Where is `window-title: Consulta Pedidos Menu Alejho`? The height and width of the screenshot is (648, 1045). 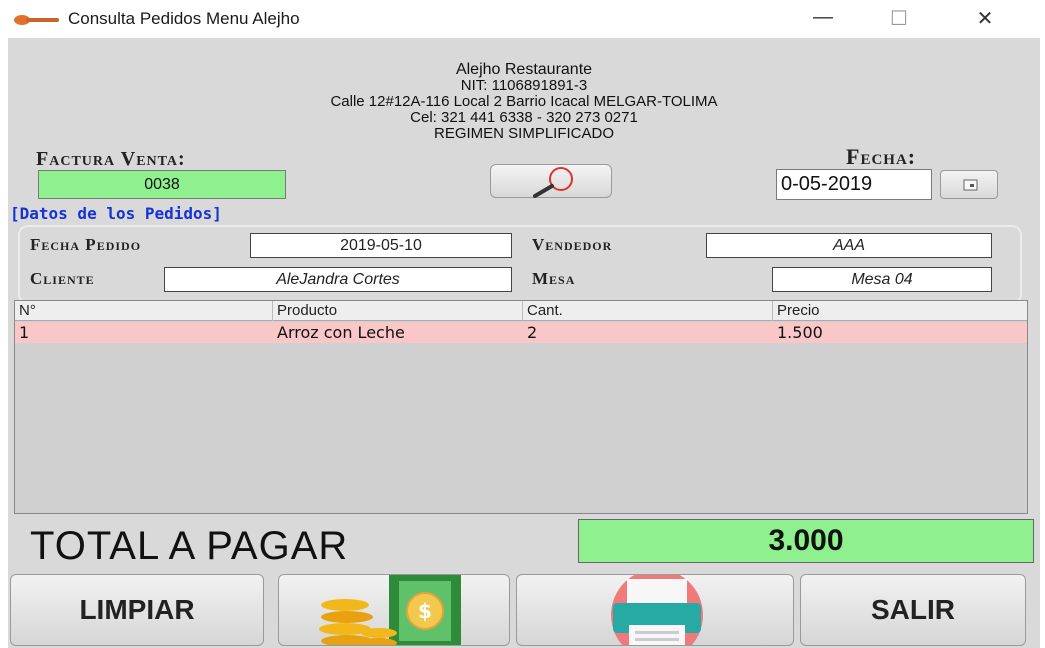
window-title: Consulta Pedidos Menu Alejho is located at coordinates (184, 18).